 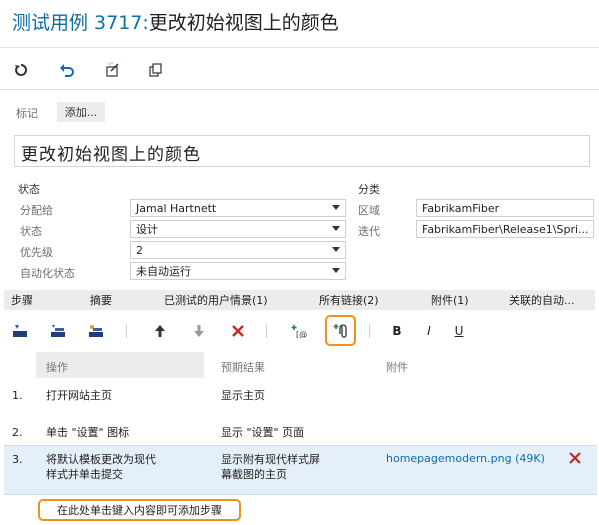 I want to click on tab-summary: 摘要, so click(x=101, y=300).